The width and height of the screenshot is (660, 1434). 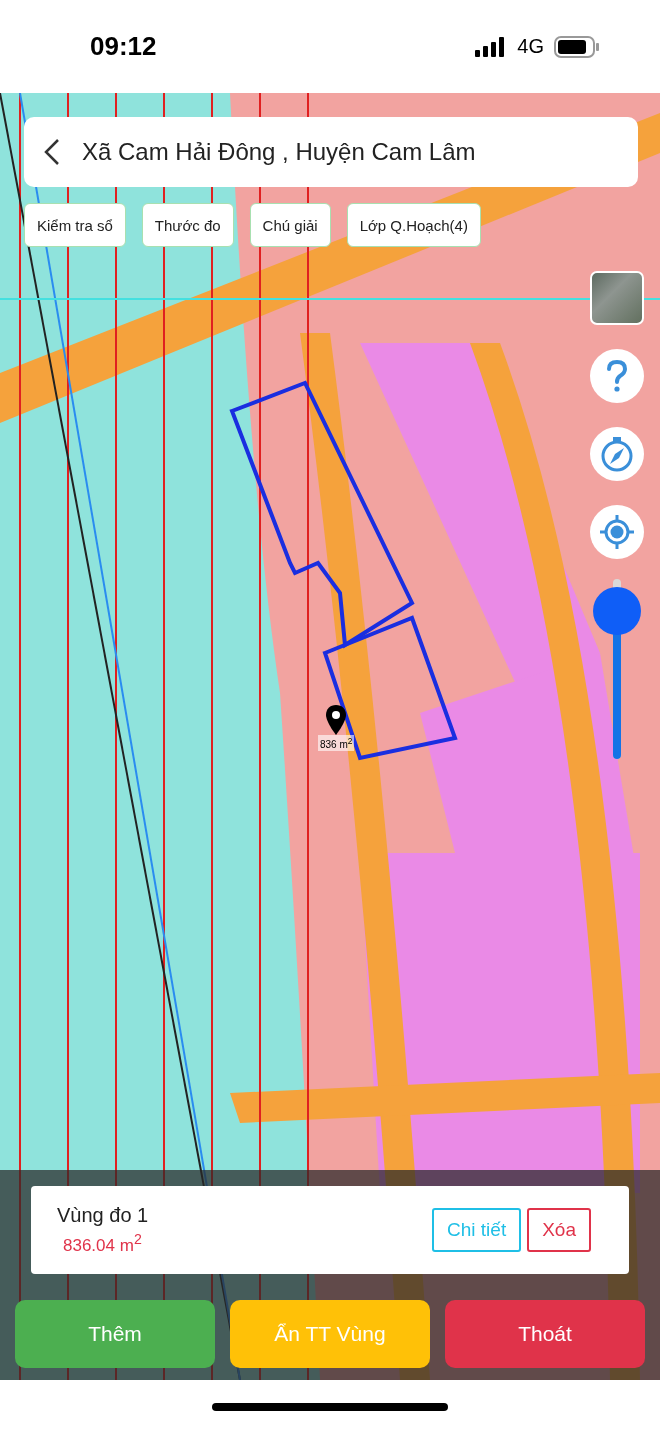 What do you see at coordinates (103, 1216) in the screenshot?
I see `measure-name: Vùng đo 1` at bounding box center [103, 1216].